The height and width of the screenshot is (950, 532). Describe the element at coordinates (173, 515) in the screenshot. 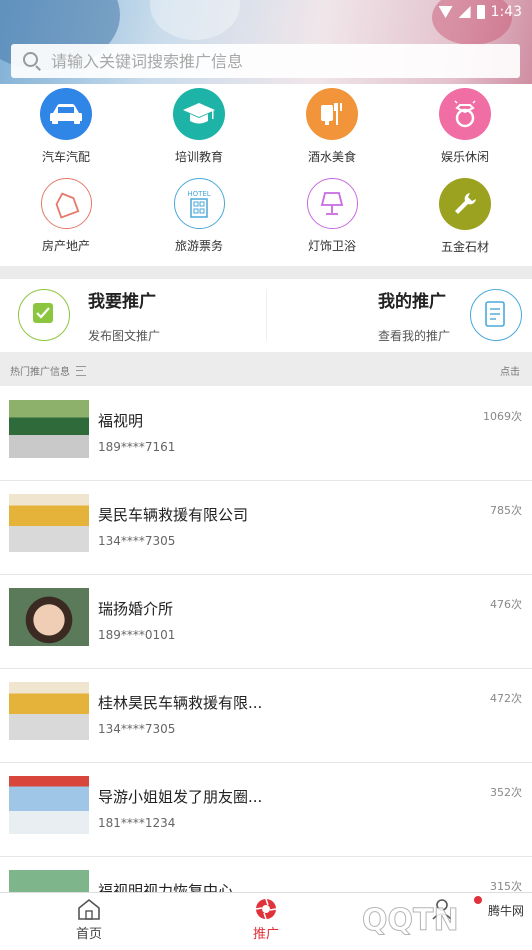

I see `listing-name: 昊民车辆救援有限公司` at that location.